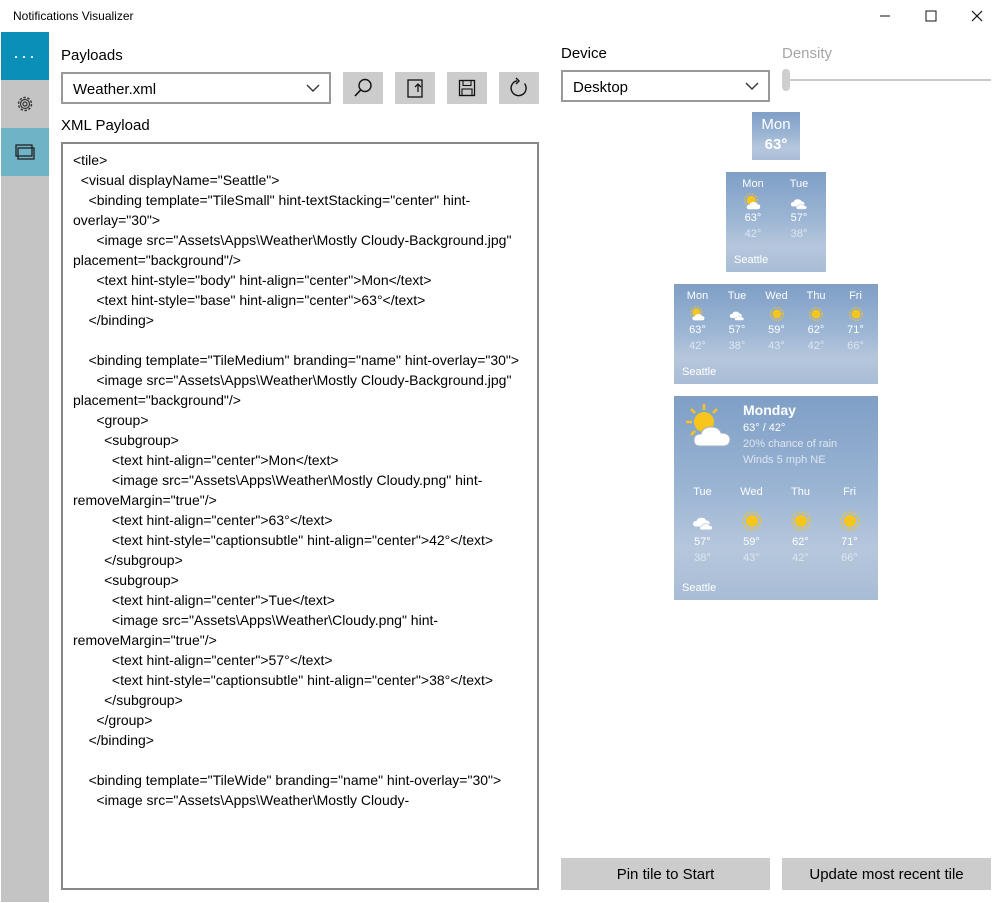 This screenshot has height=903, width=1002. Describe the element at coordinates (786, 80) in the screenshot. I see `density-slider-thumb` at that location.